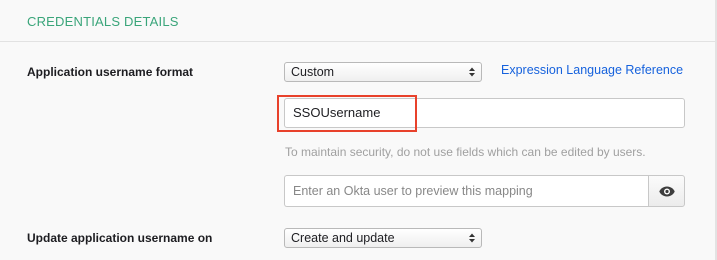 The width and height of the screenshot is (717, 260). Describe the element at coordinates (110, 72) in the screenshot. I see `username-format-label: Application username format` at that location.